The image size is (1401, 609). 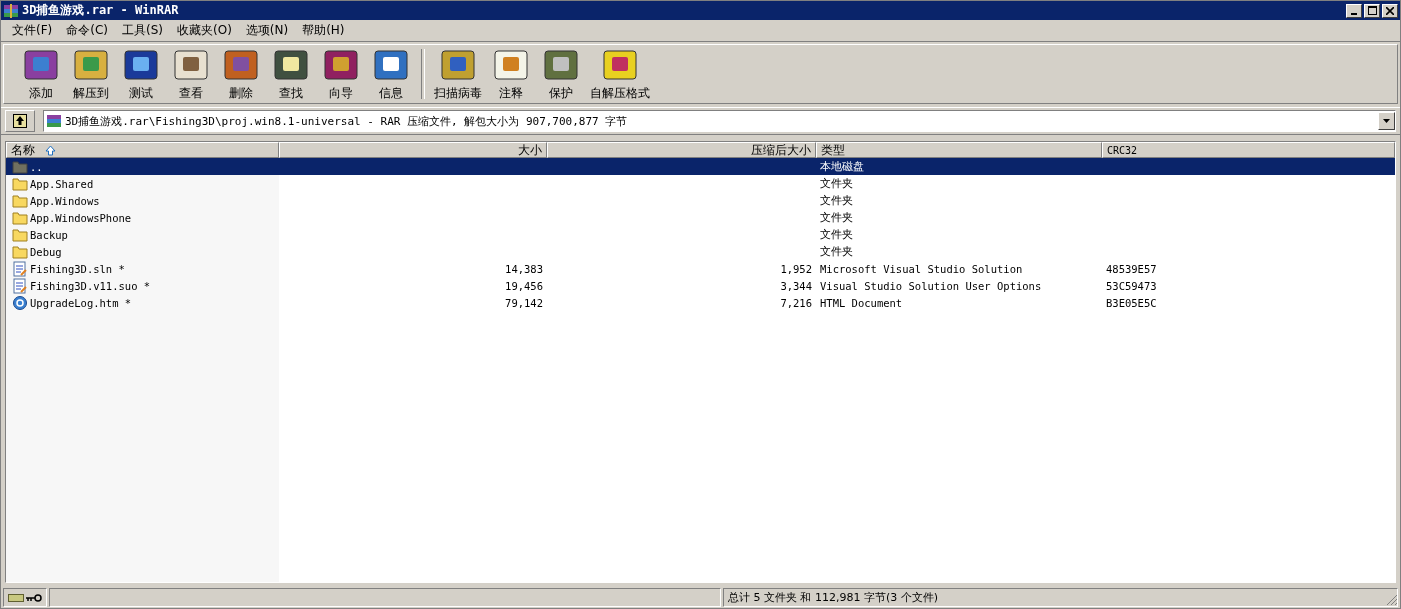 I want to click on drive-icon, so click(x=16, y=597).